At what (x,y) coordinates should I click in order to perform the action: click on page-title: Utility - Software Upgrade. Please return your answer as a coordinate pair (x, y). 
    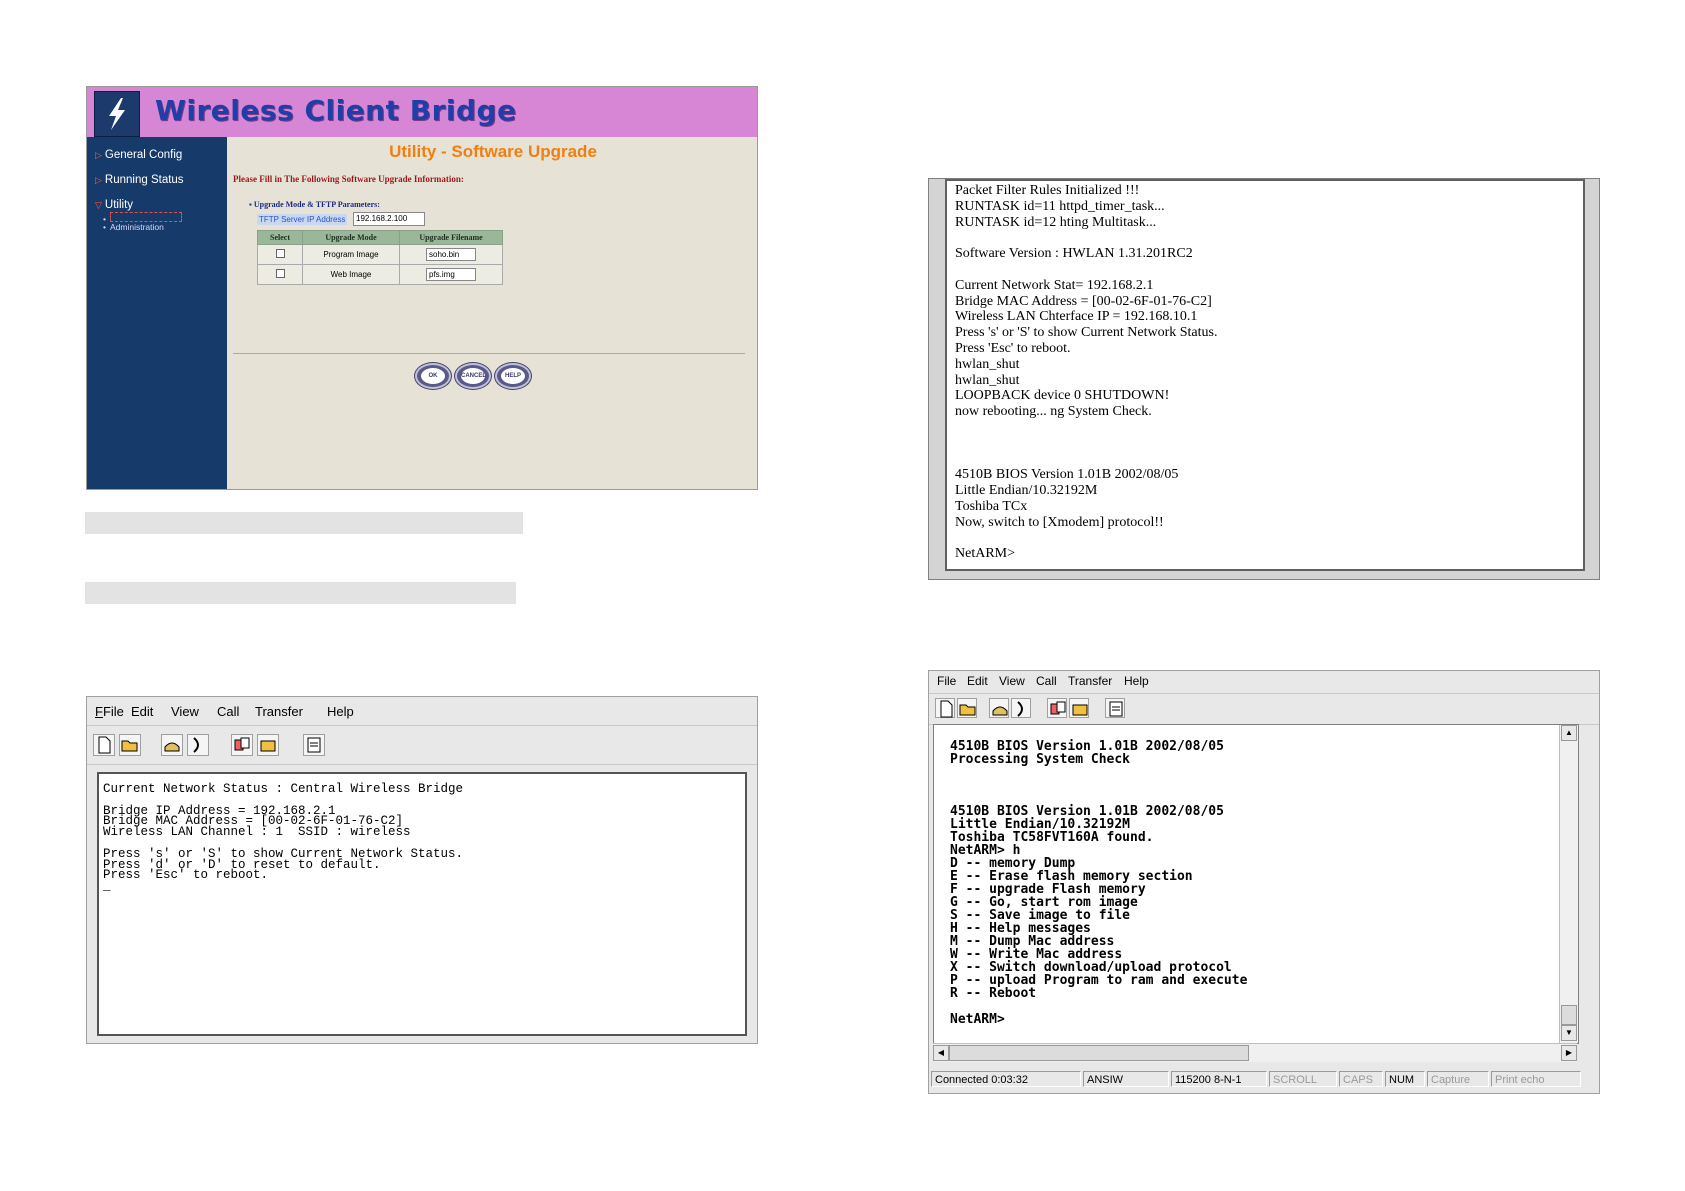
    Looking at the image, I should click on (493, 151).